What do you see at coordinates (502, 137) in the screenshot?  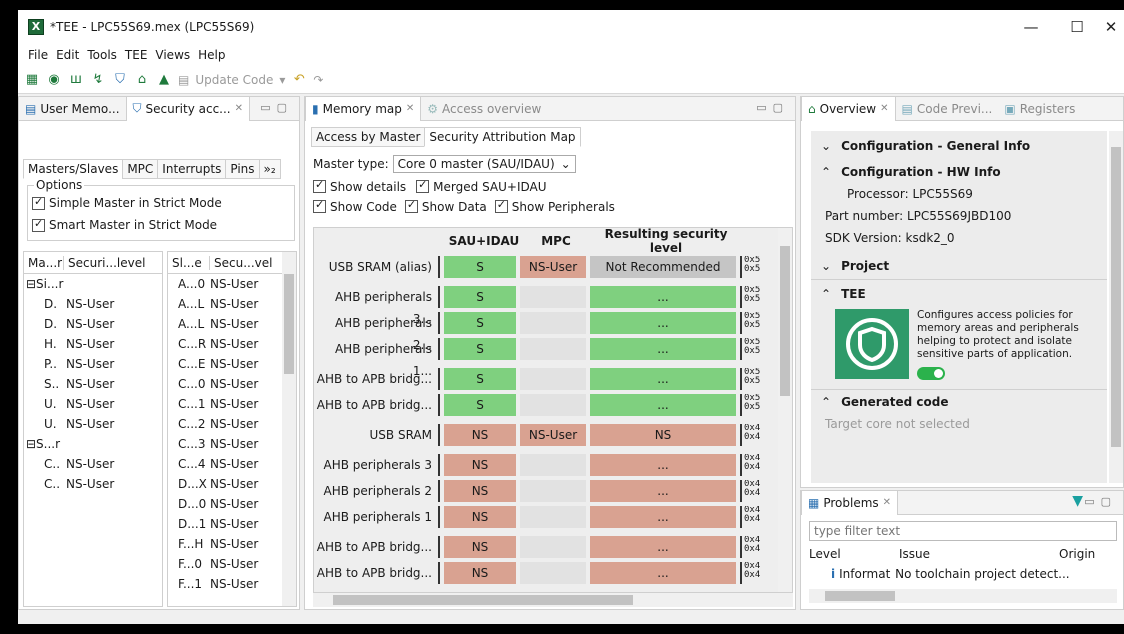 I see `subtab-security-attribution-map: Security Attribution Map` at bounding box center [502, 137].